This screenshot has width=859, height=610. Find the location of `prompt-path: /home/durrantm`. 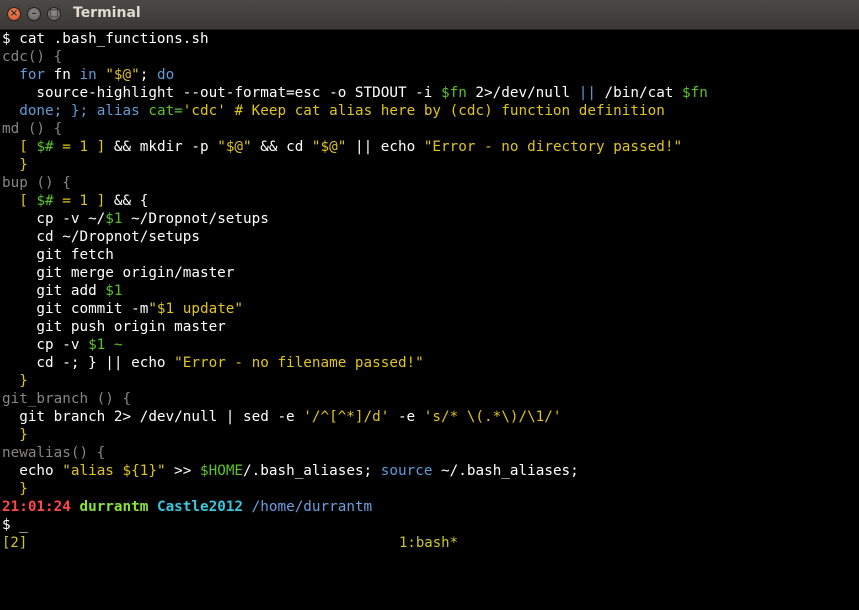

prompt-path: /home/durrantm is located at coordinates (312, 507).